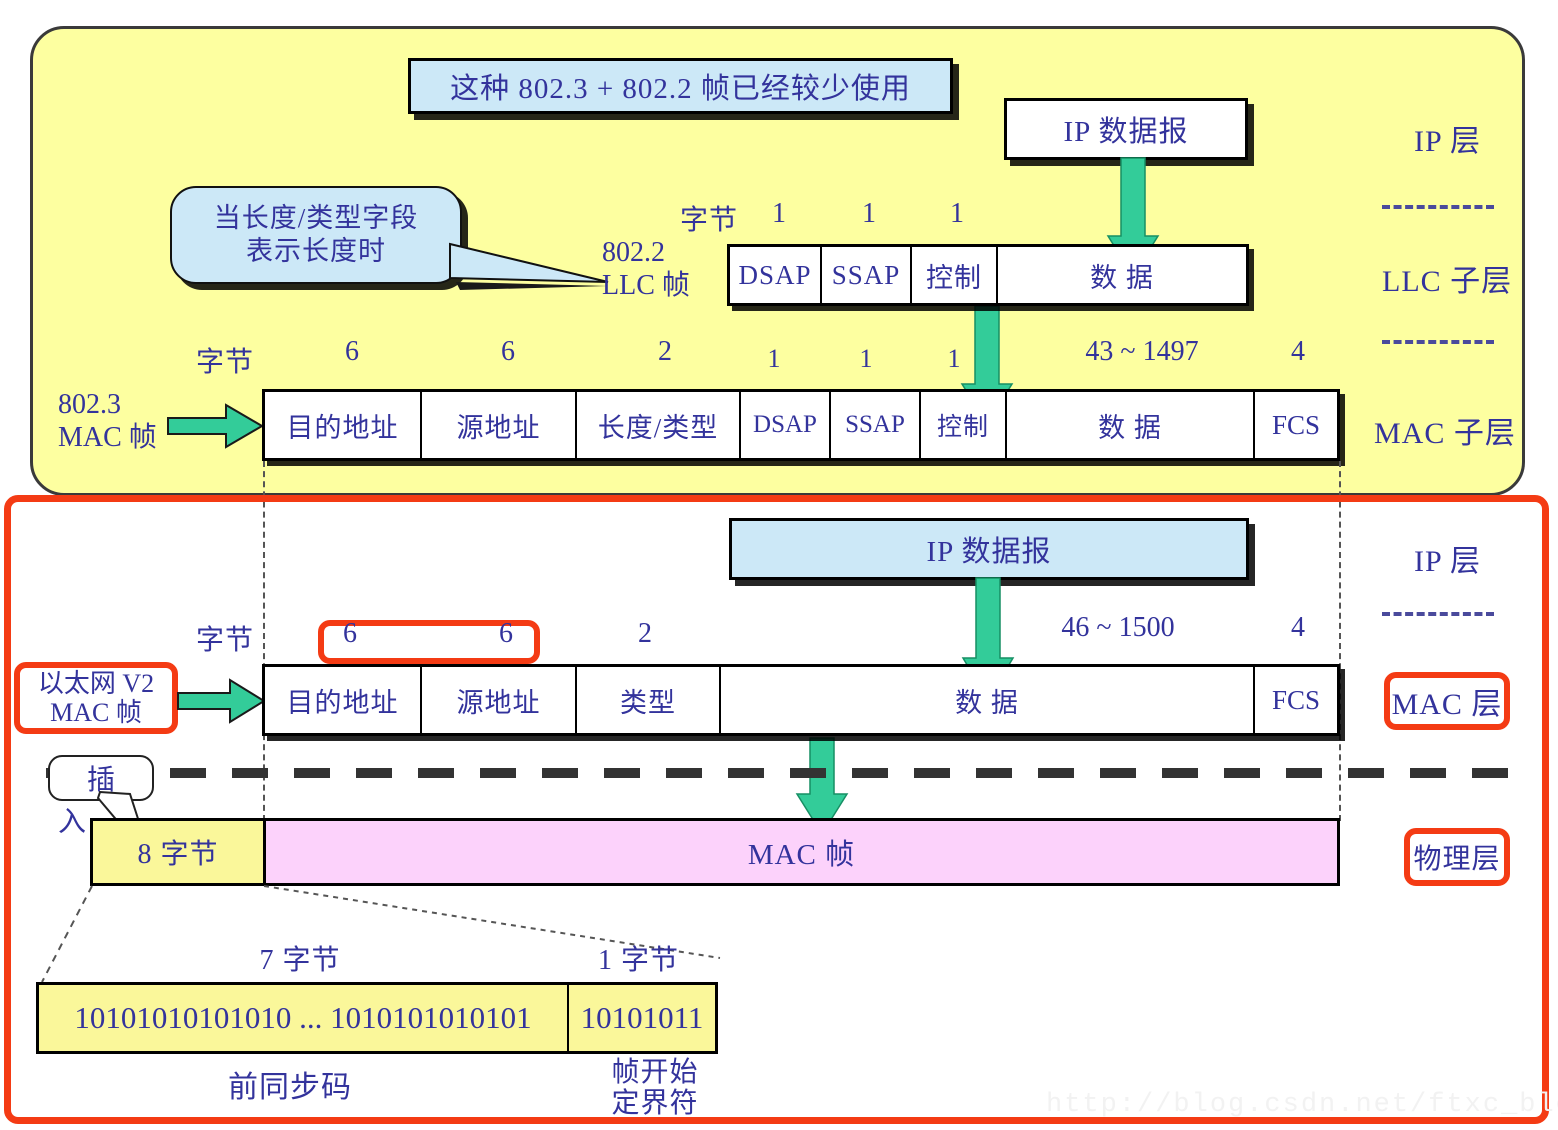 This screenshot has width=1558, height=1130. What do you see at coordinates (1438, 207) in the screenshot?
I see `layer-divider-ip-llc` at bounding box center [1438, 207].